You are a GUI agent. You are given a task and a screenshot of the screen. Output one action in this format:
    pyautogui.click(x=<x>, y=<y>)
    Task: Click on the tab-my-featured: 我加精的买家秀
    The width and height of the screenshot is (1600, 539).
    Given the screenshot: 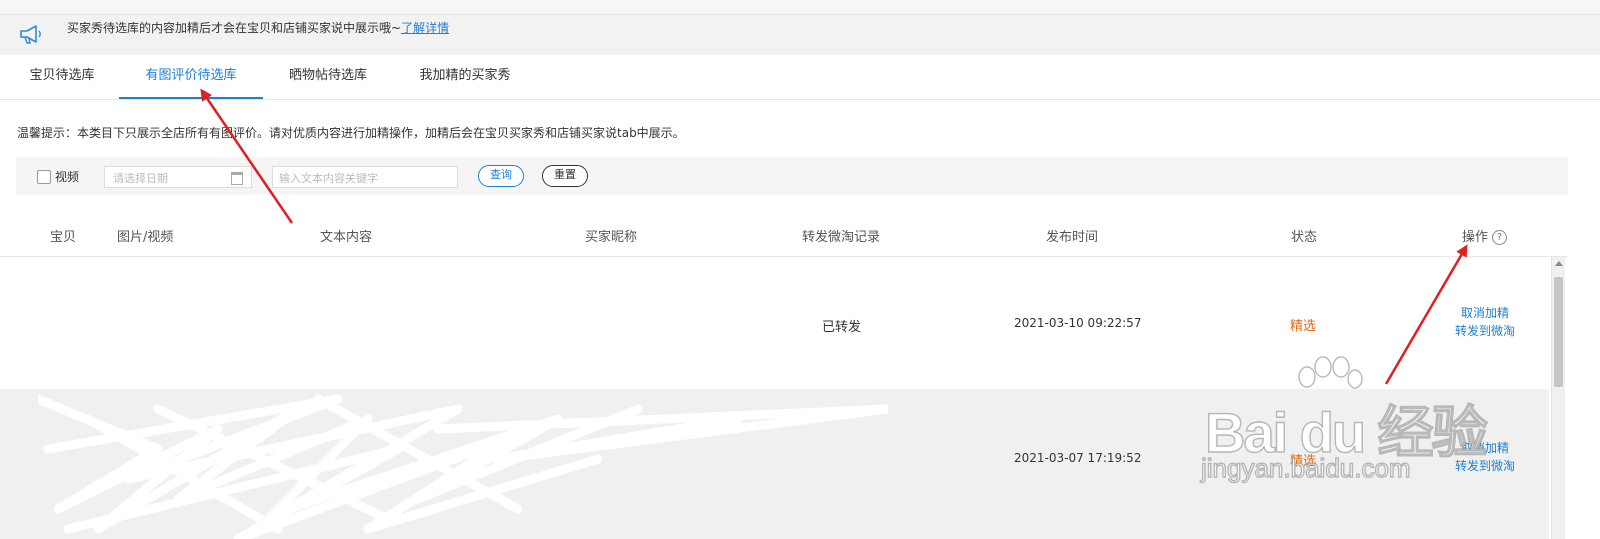 What is the action you would take?
    pyautogui.click(x=465, y=77)
    